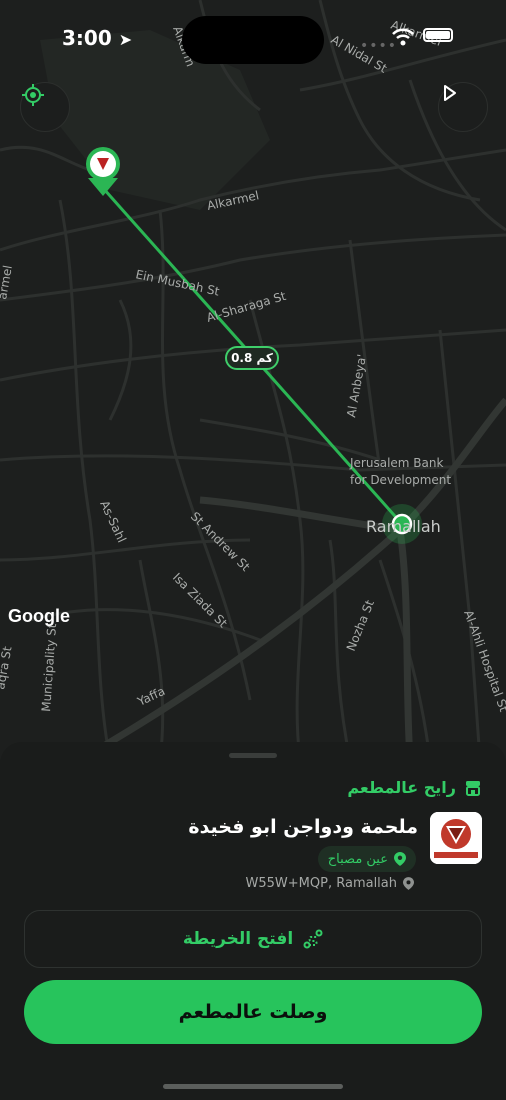 The height and width of the screenshot is (1100, 506). Describe the element at coordinates (403, 526) in the screenshot. I see `city-label: Ramallah` at that location.